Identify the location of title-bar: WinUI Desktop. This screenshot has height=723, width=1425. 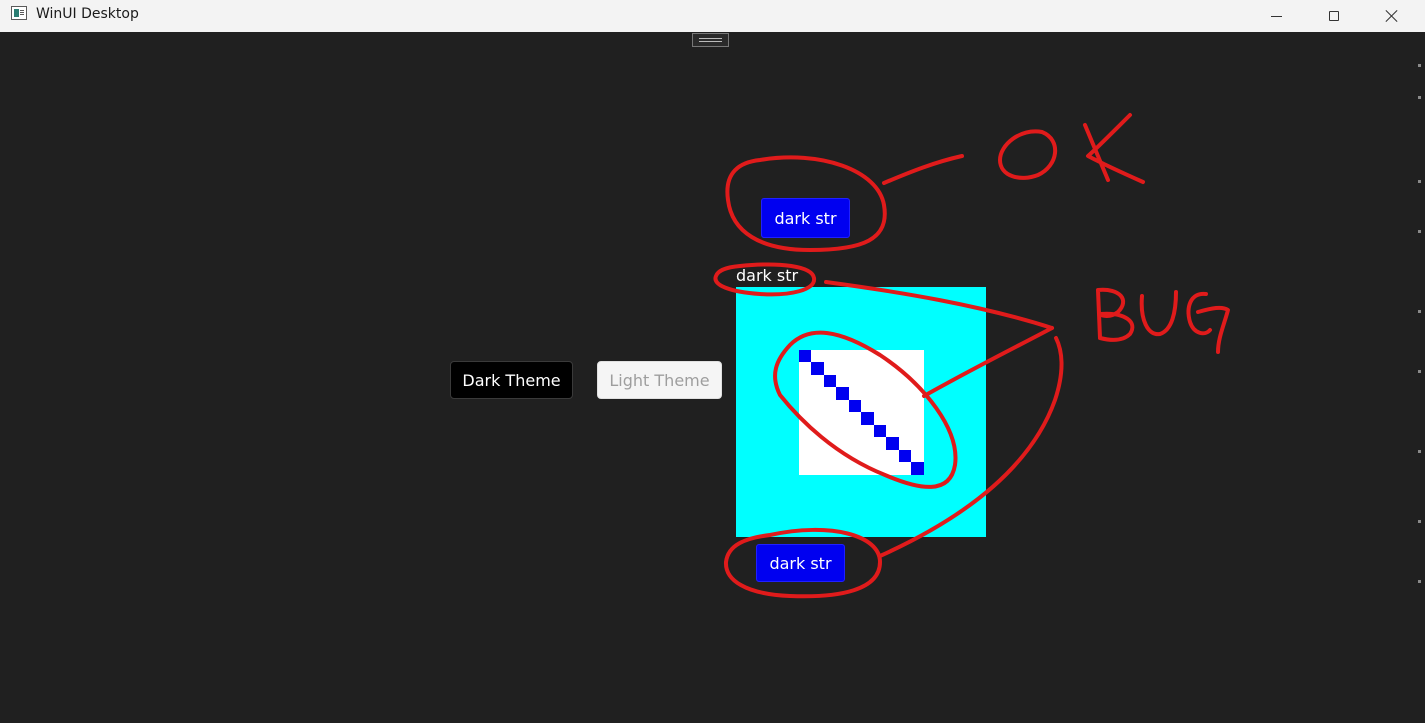
(712, 16).